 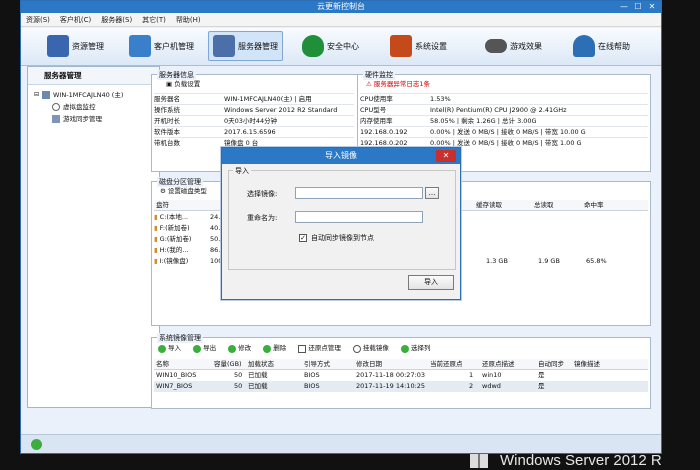 What do you see at coordinates (197, 348) in the screenshot?
I see `export-icon` at bounding box center [197, 348].